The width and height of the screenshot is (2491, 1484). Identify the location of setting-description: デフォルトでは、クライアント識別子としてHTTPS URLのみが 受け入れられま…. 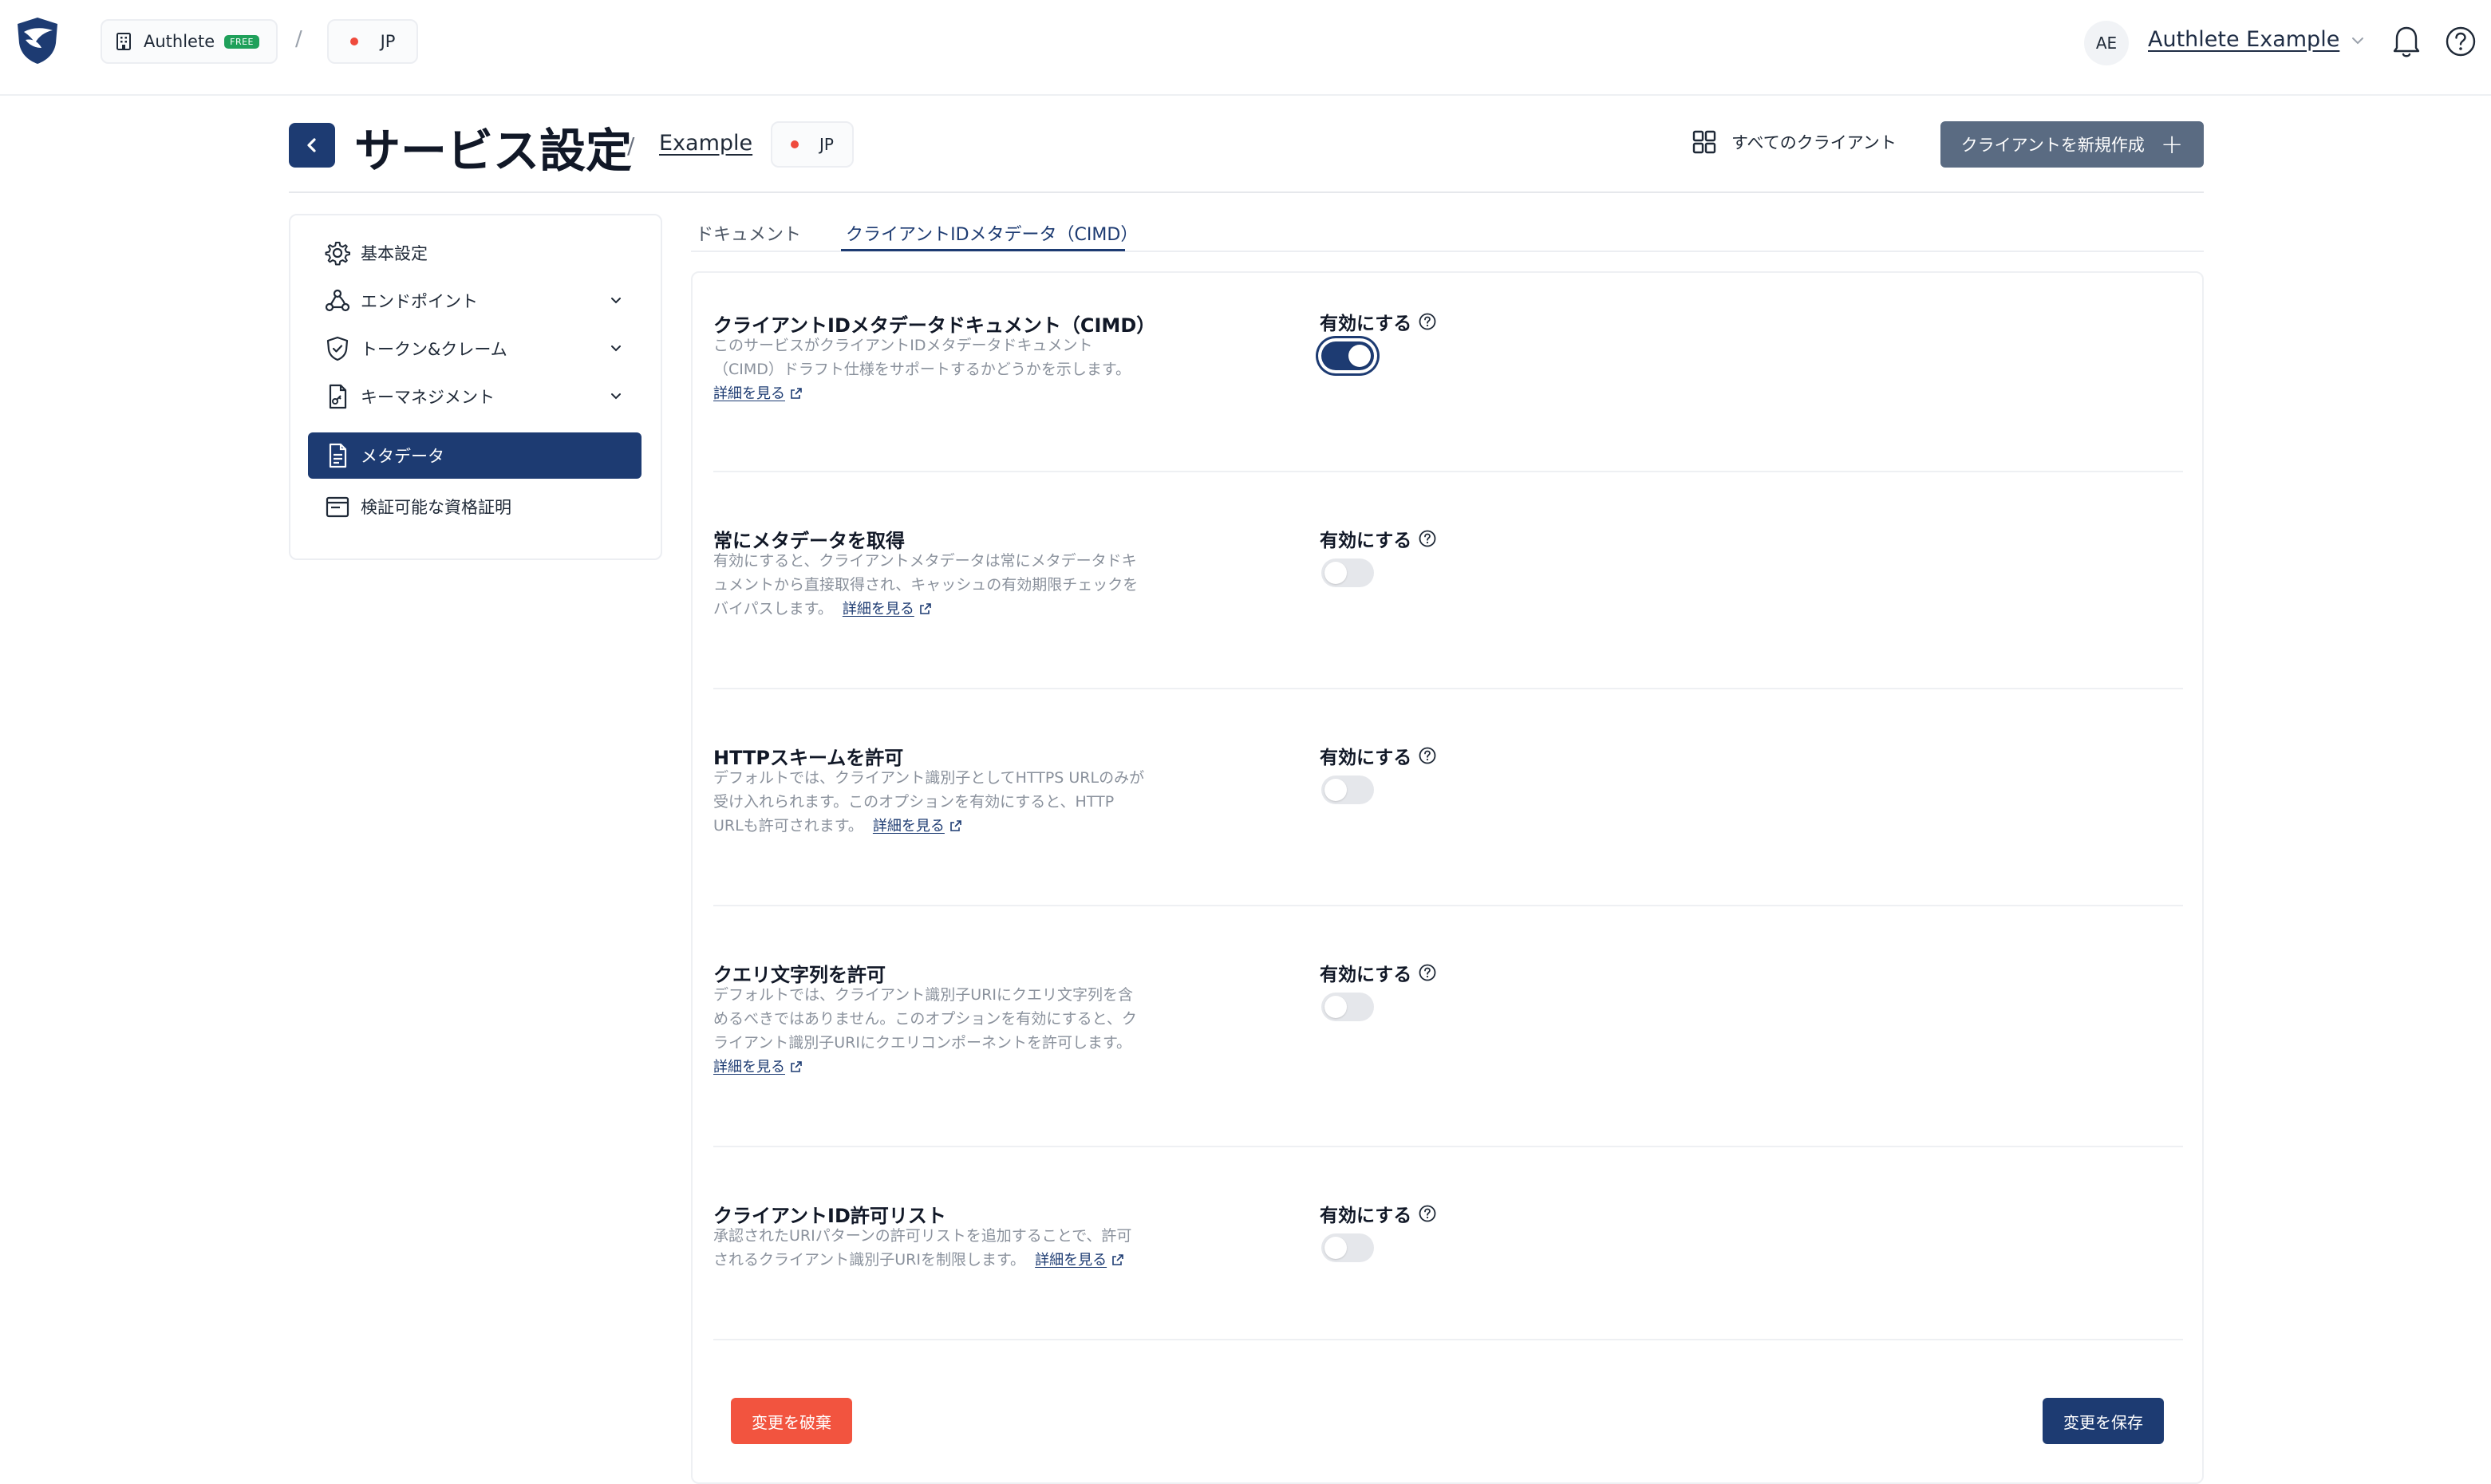
(929, 802).